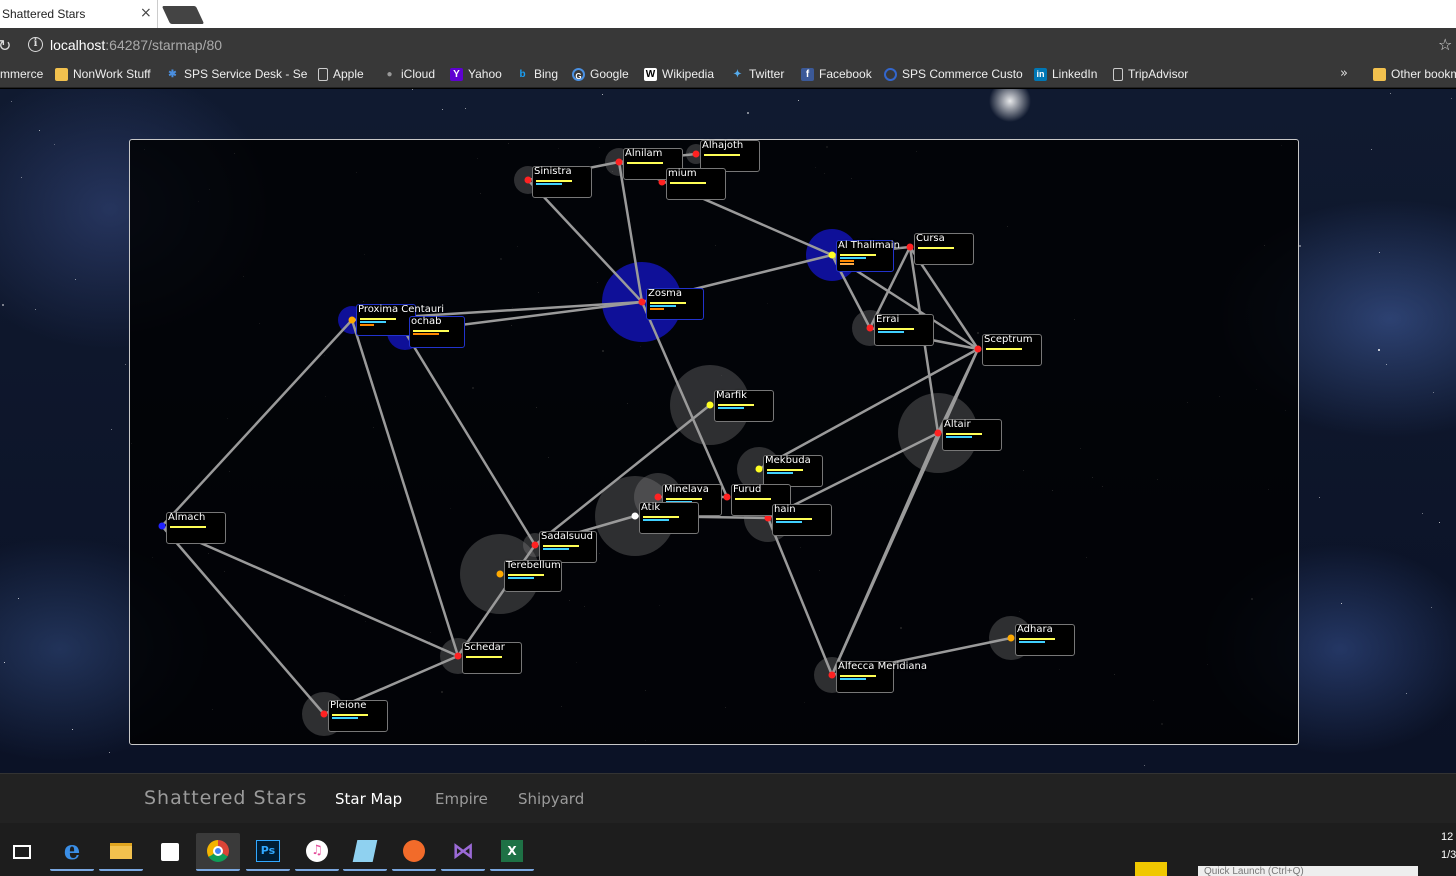 This screenshot has height=876, width=1456. I want to click on bookmarks-more-button: », so click(1344, 73).